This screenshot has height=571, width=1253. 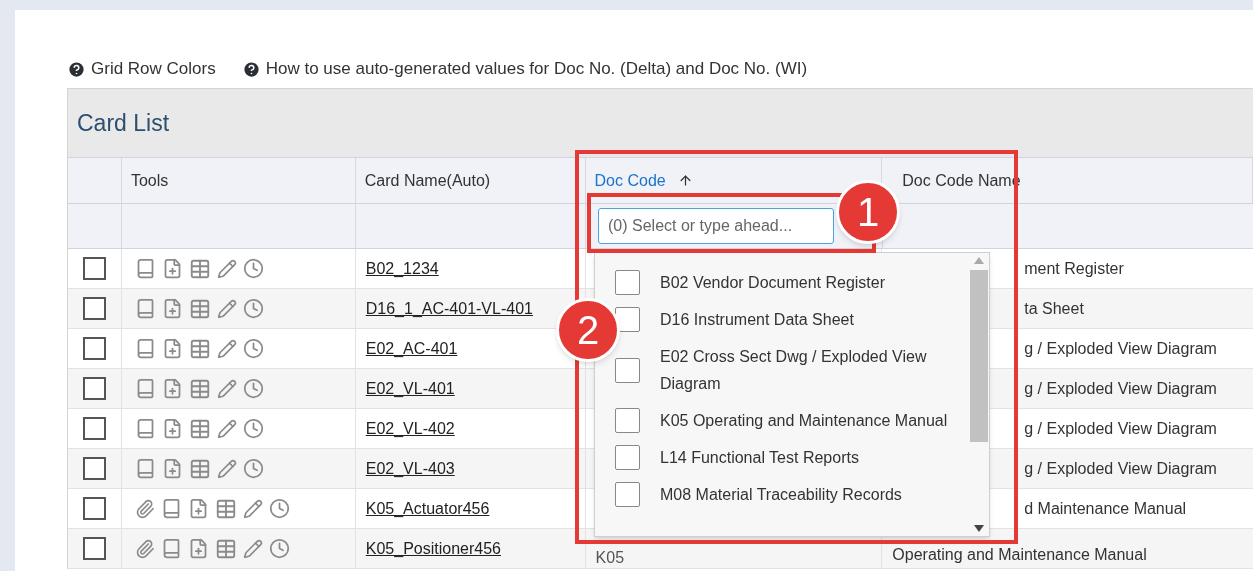 I want to click on card-name-link: E02_AC-401, so click(x=411, y=348).